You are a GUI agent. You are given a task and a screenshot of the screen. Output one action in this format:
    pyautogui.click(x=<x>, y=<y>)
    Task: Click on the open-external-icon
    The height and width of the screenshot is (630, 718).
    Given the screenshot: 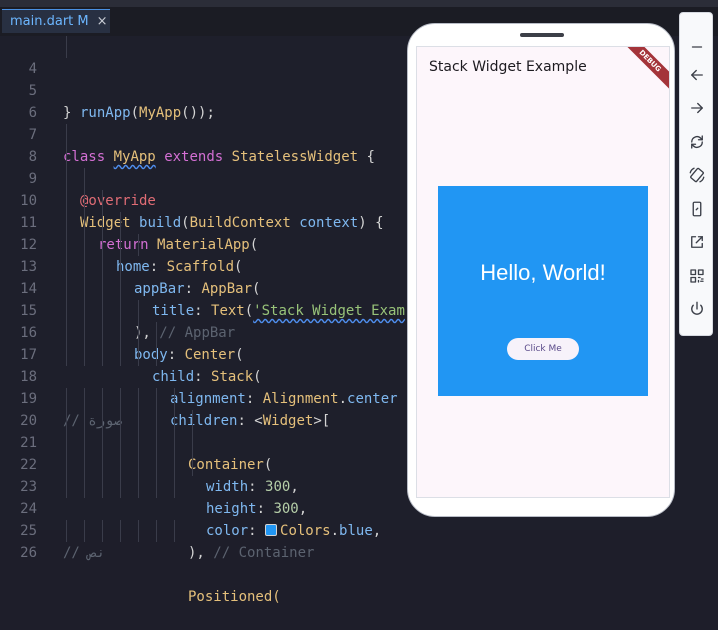 What is the action you would take?
    pyautogui.click(x=697, y=242)
    